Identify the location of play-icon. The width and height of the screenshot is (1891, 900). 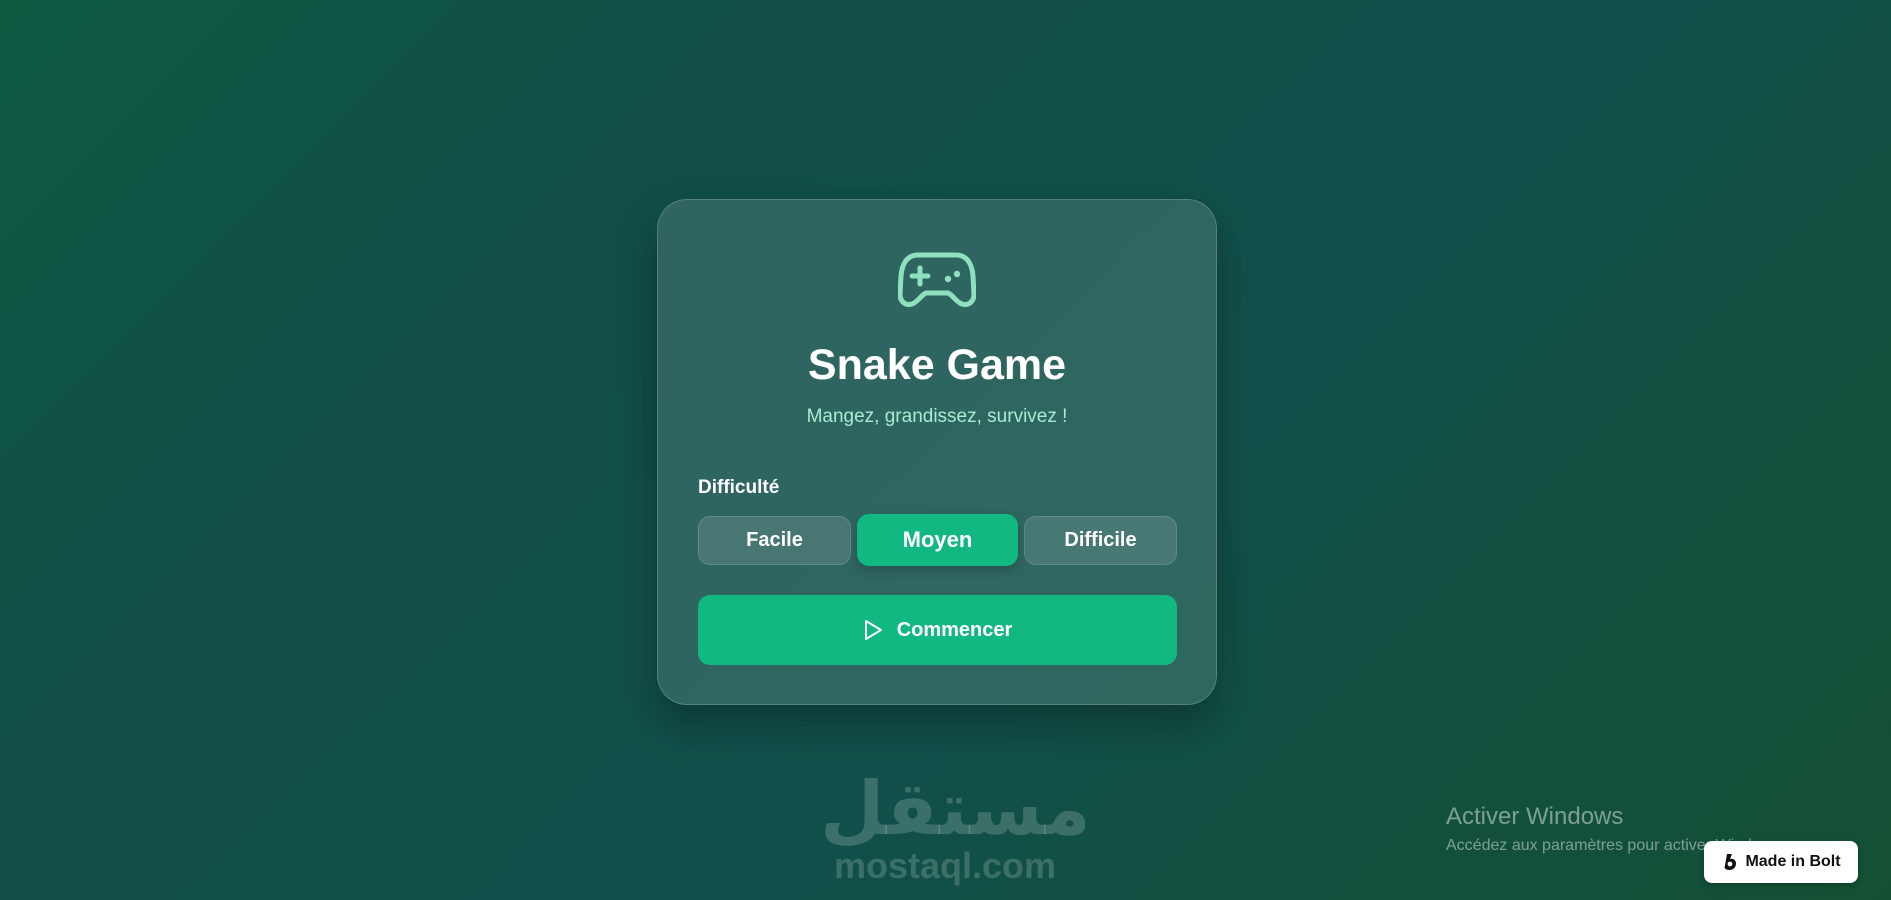
(873, 630).